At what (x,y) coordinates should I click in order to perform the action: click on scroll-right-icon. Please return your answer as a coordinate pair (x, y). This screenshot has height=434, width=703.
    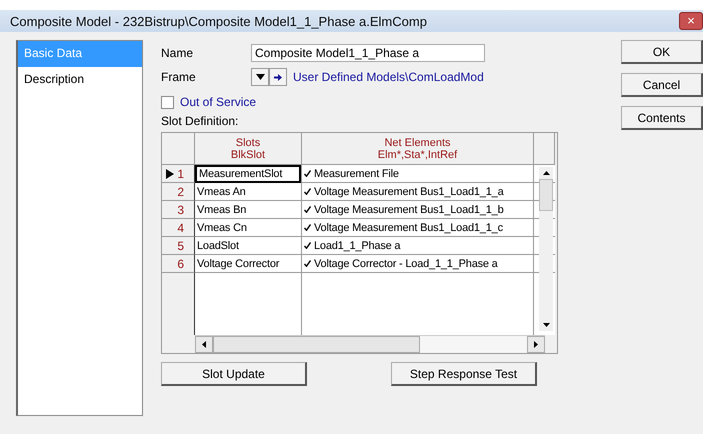
    Looking at the image, I should click on (536, 344).